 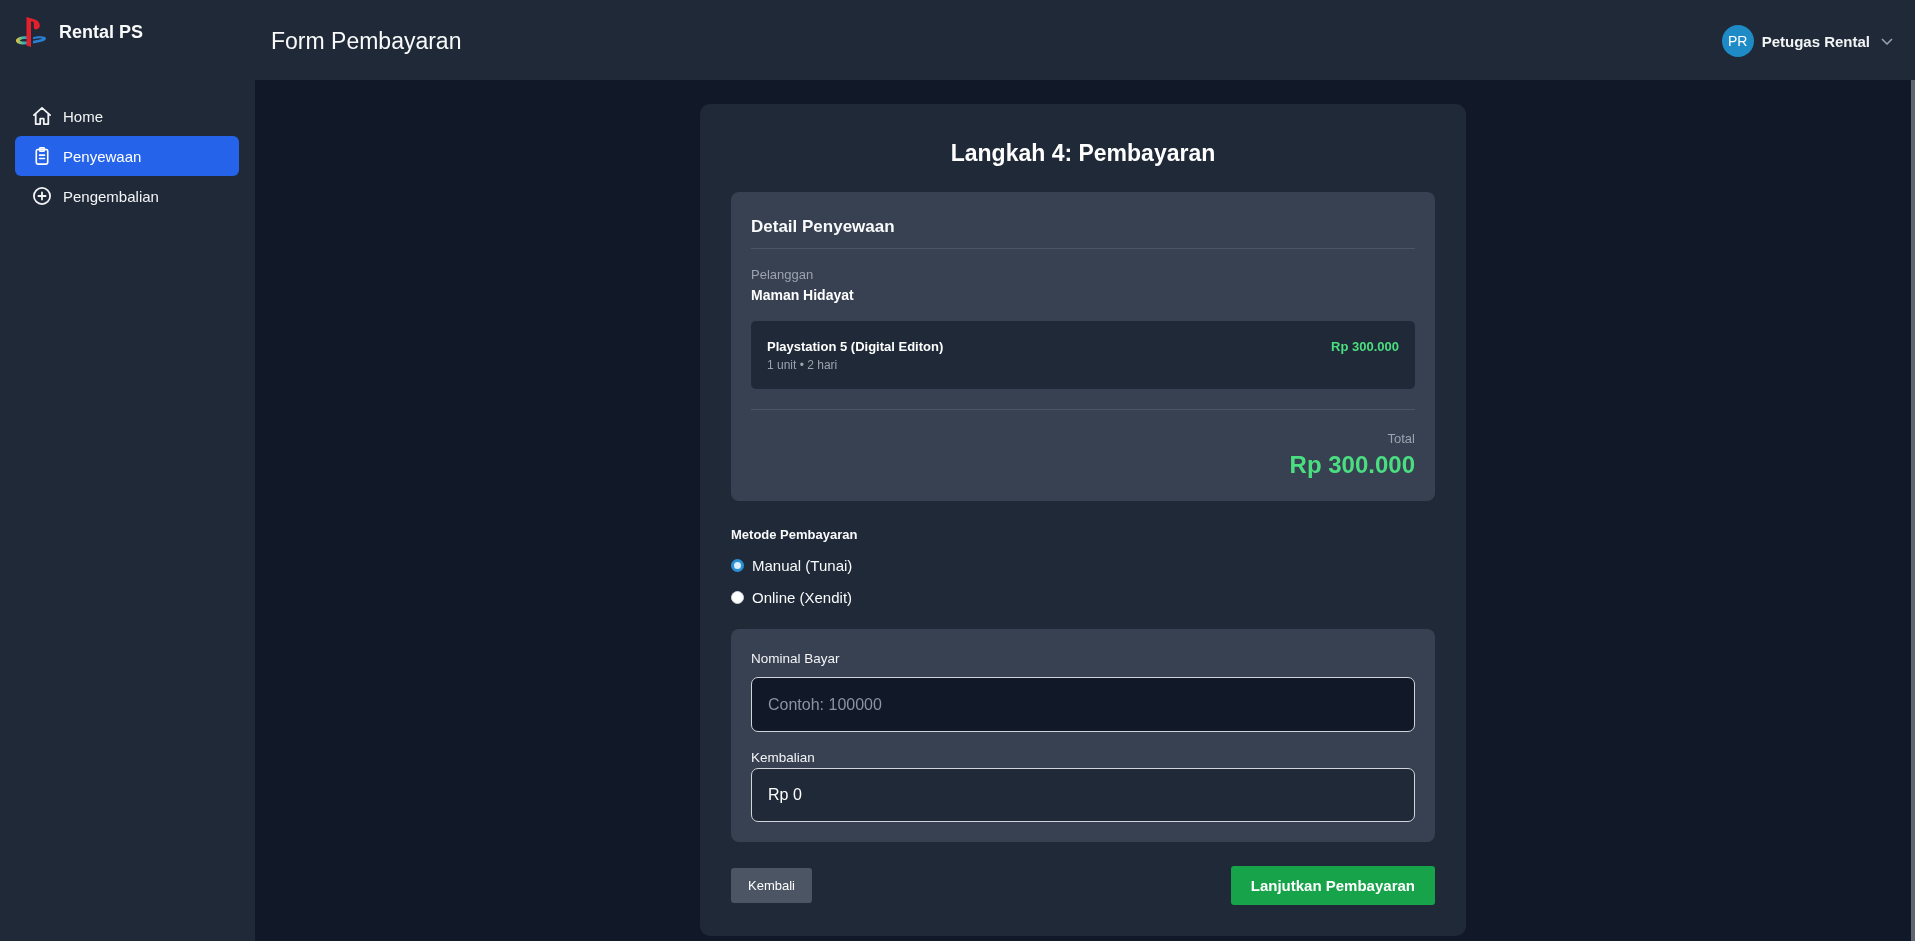 I want to click on item-name: Playstation 5 (Digital Editon), so click(x=855, y=347).